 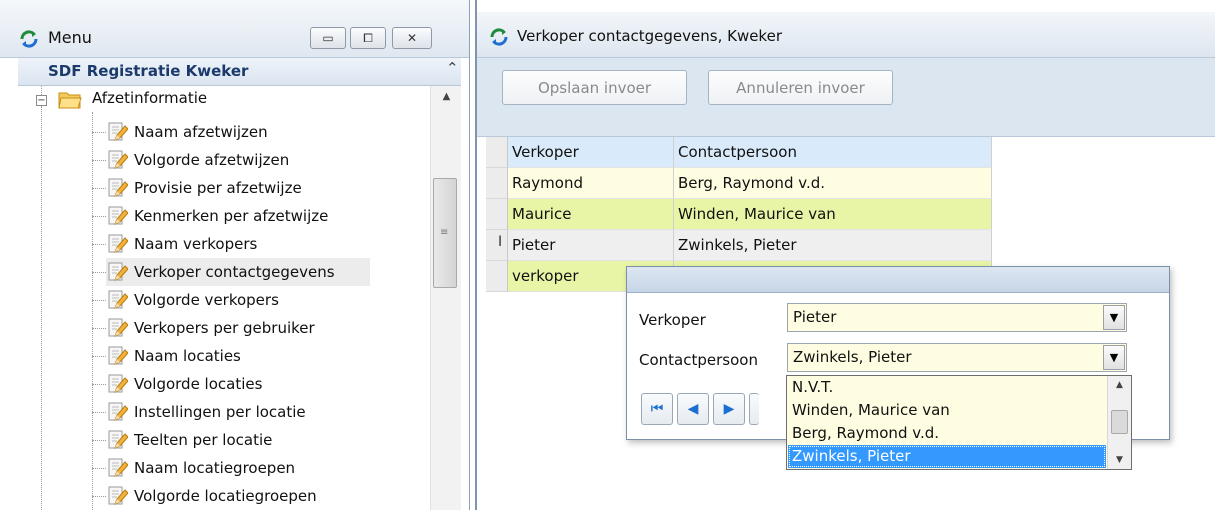 I want to click on contactpersoon-select-value: Zwinkels, Pieter, so click(x=852, y=357).